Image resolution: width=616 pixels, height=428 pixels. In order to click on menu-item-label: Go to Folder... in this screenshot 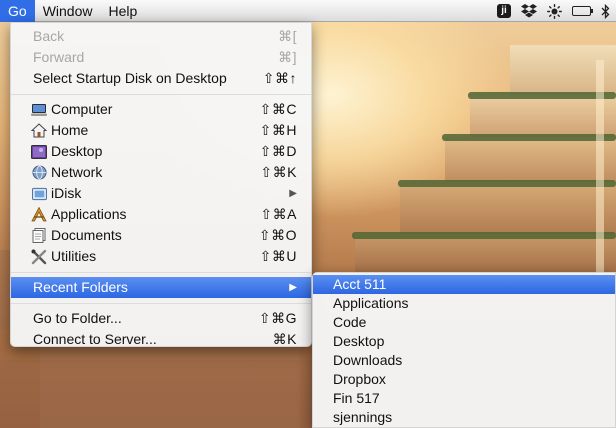, I will do `click(77, 318)`.